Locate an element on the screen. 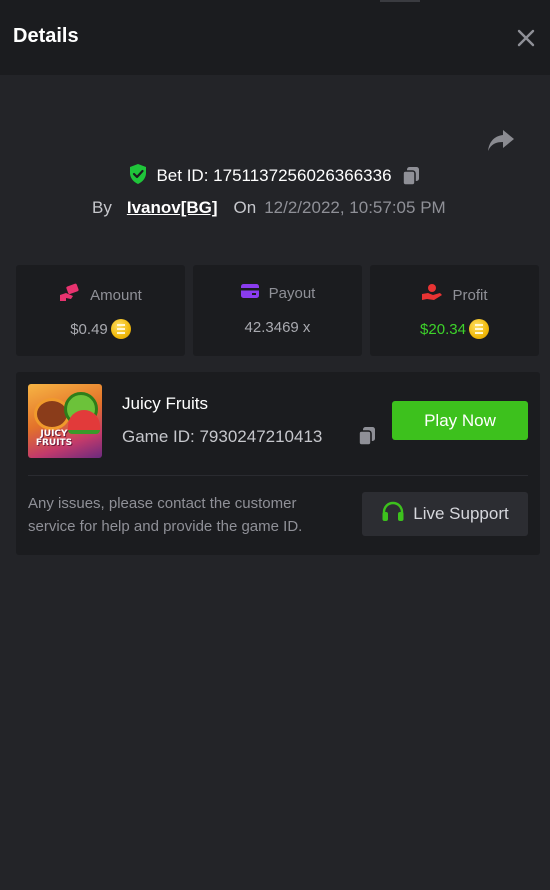  page-title: Details is located at coordinates (46, 36).